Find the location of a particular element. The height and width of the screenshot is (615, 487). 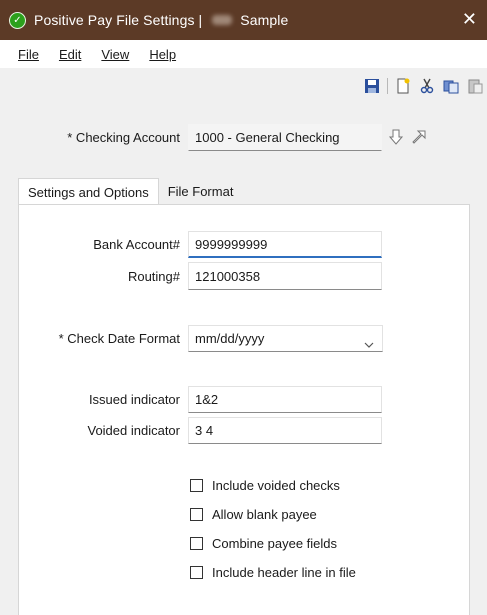

arrow-up-right-icon is located at coordinates (418, 138).